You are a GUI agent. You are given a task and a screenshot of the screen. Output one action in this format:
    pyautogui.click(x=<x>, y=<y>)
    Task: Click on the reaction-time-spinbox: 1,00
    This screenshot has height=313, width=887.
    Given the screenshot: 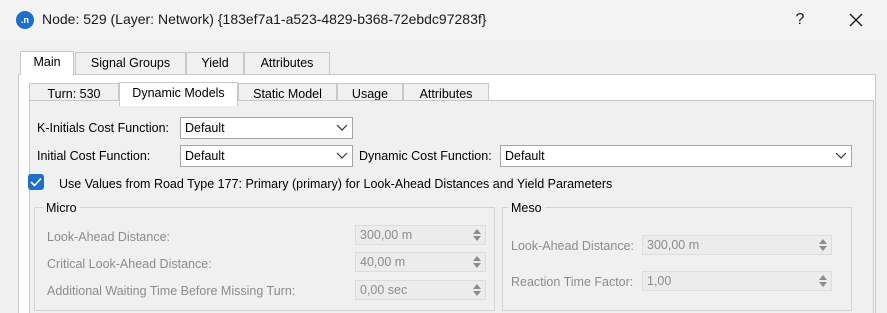 What is the action you would take?
    pyautogui.click(x=737, y=281)
    